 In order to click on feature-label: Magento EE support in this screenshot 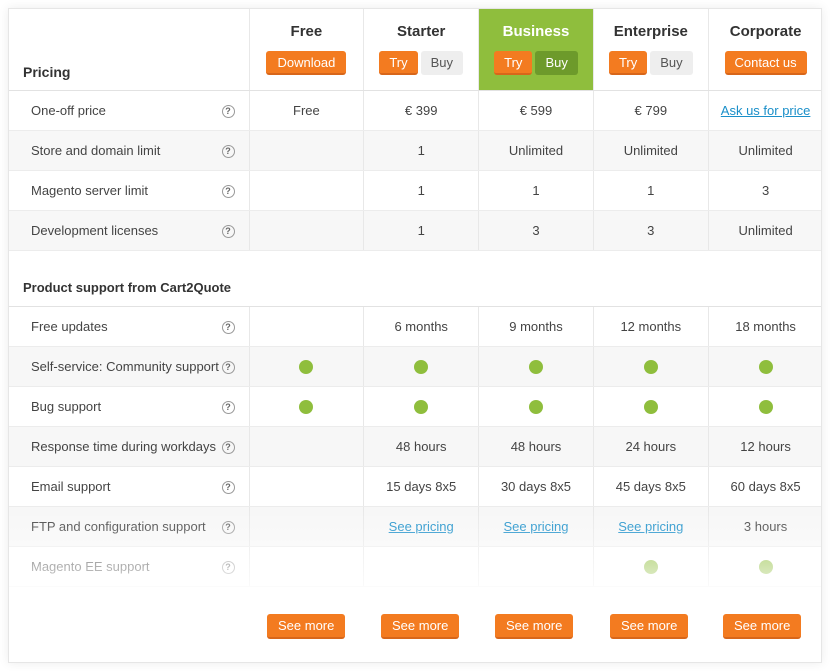, I will do `click(90, 566)`.